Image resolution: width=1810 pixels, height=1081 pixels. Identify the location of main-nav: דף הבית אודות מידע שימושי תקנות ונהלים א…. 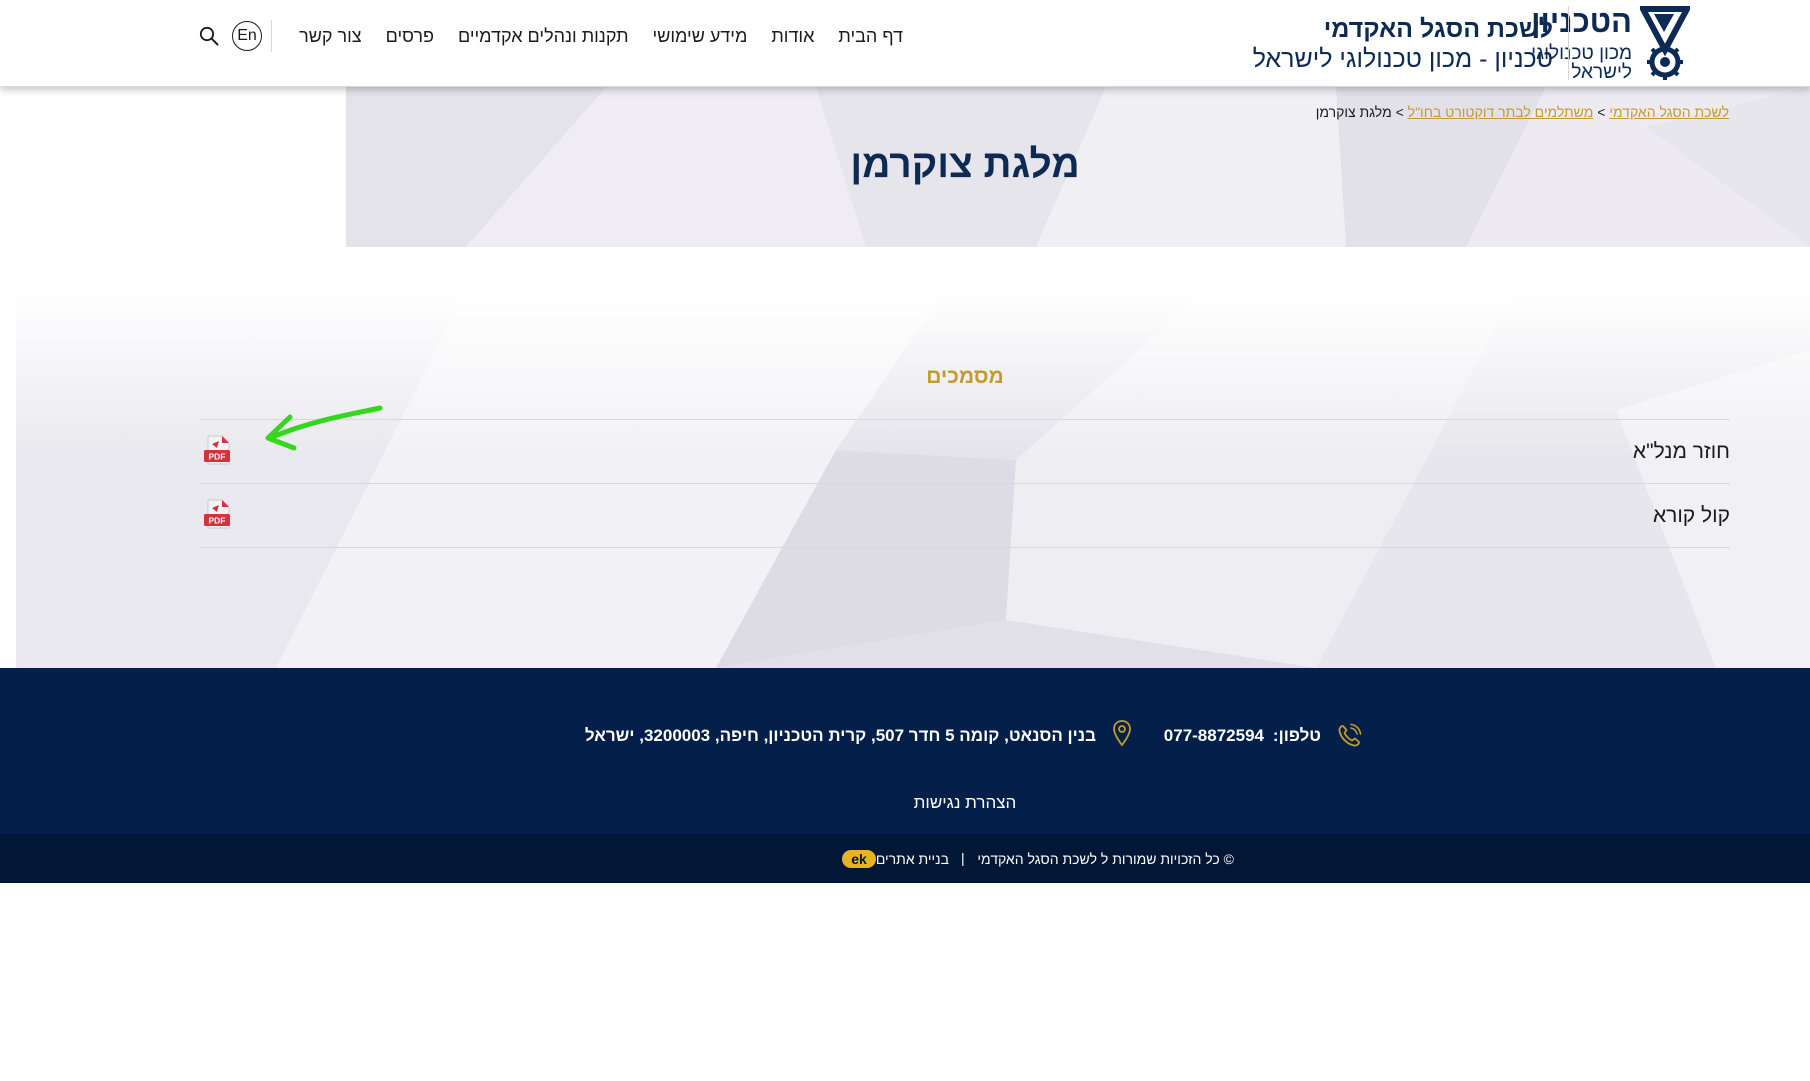
(601, 36).